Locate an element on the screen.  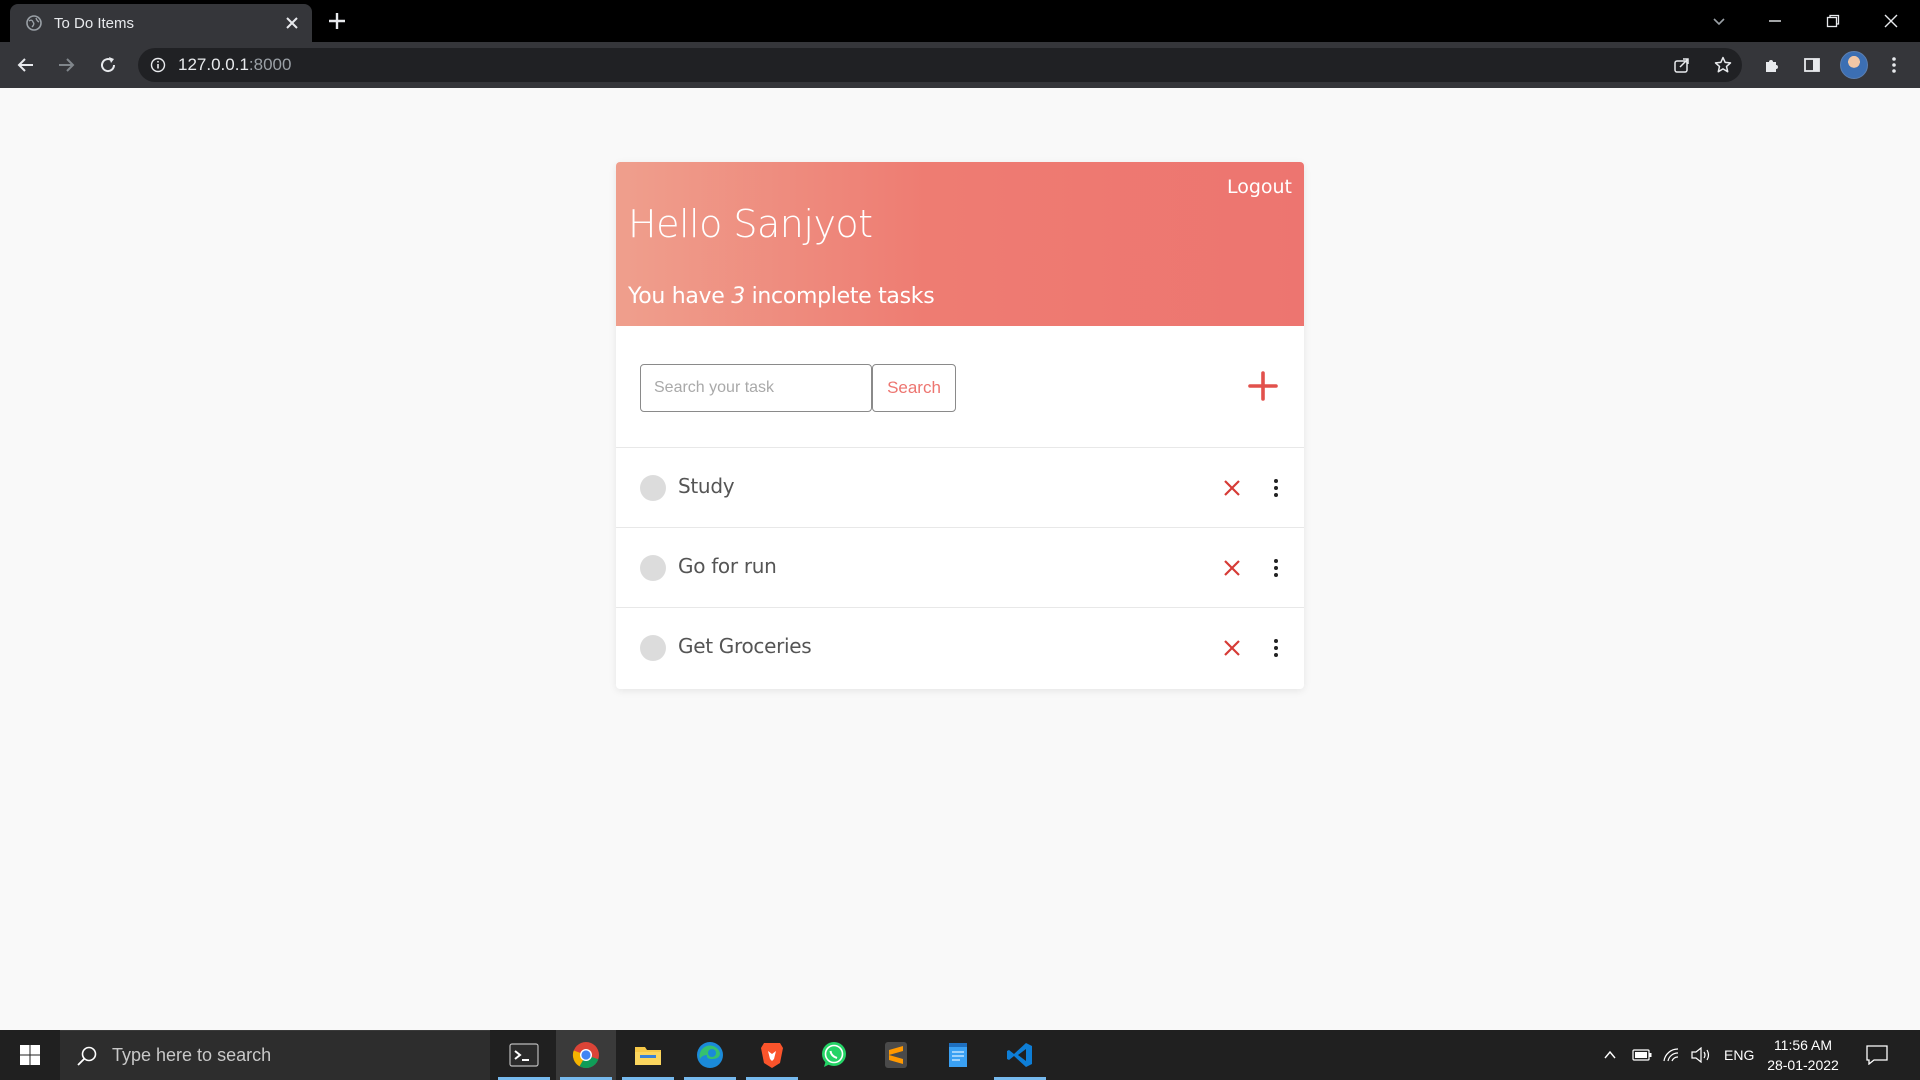
plus-icon is located at coordinates (1263, 386).